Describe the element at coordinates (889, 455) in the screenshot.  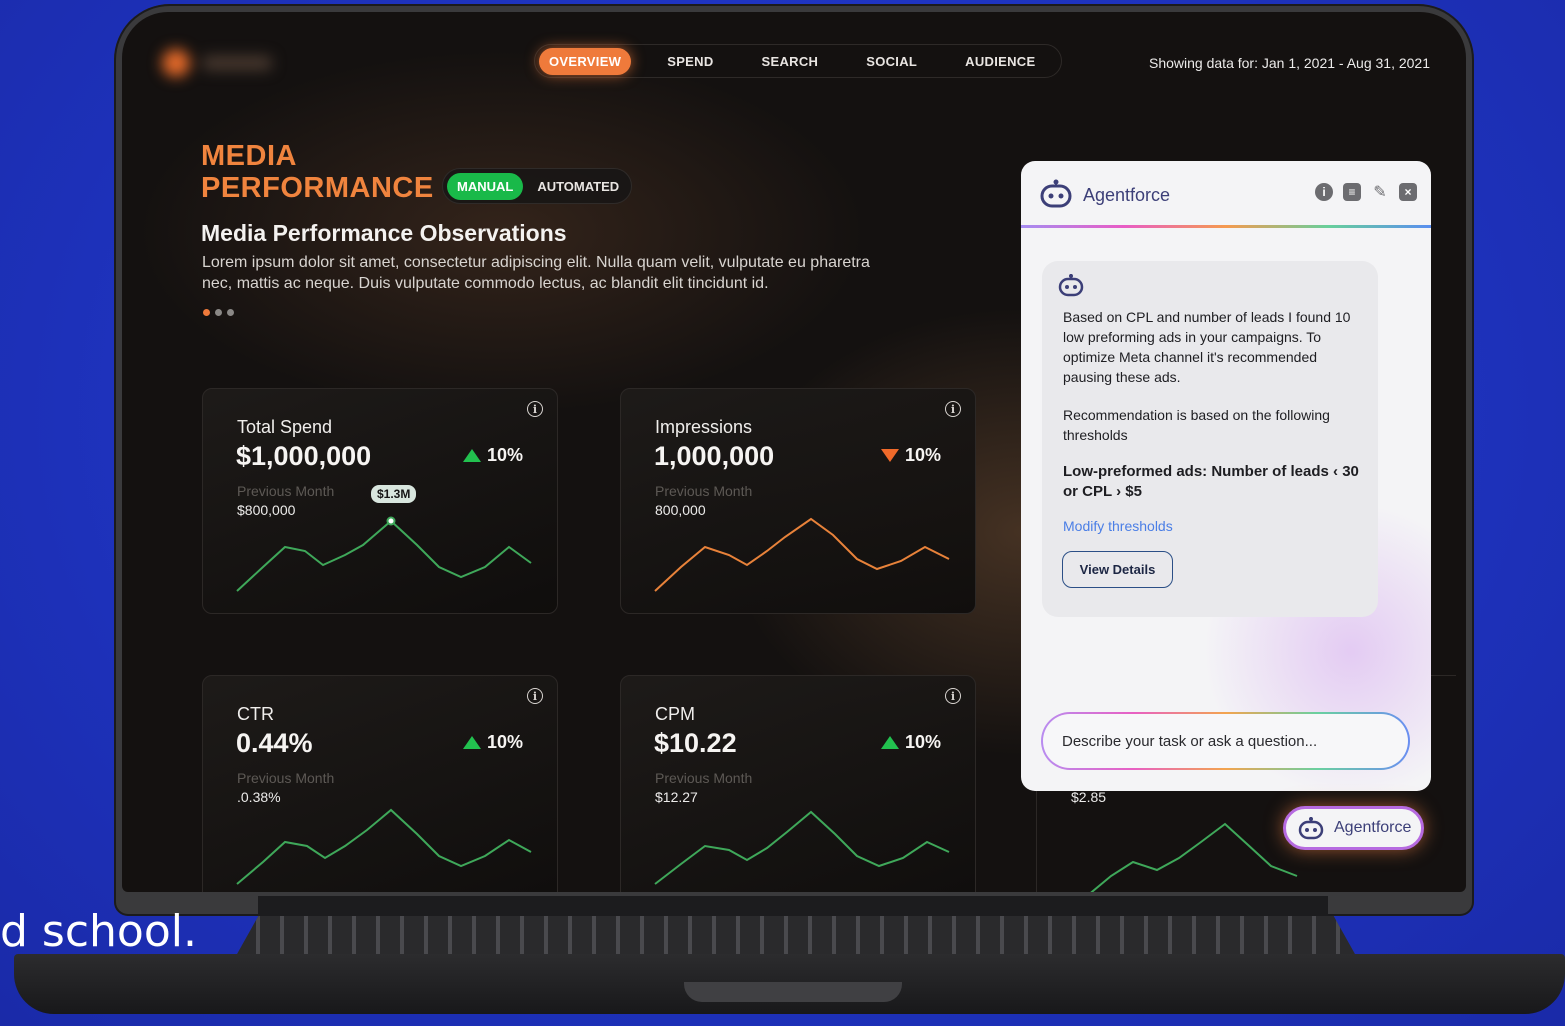
I see `arrow-down-icon` at that location.